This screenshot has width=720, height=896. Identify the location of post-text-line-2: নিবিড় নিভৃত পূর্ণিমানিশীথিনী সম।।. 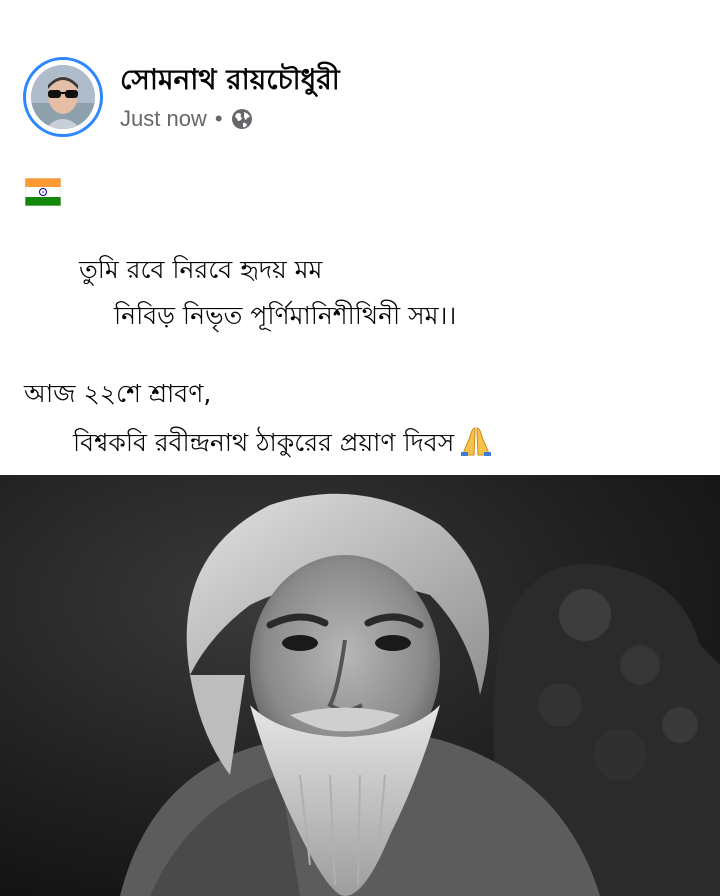
(285, 315).